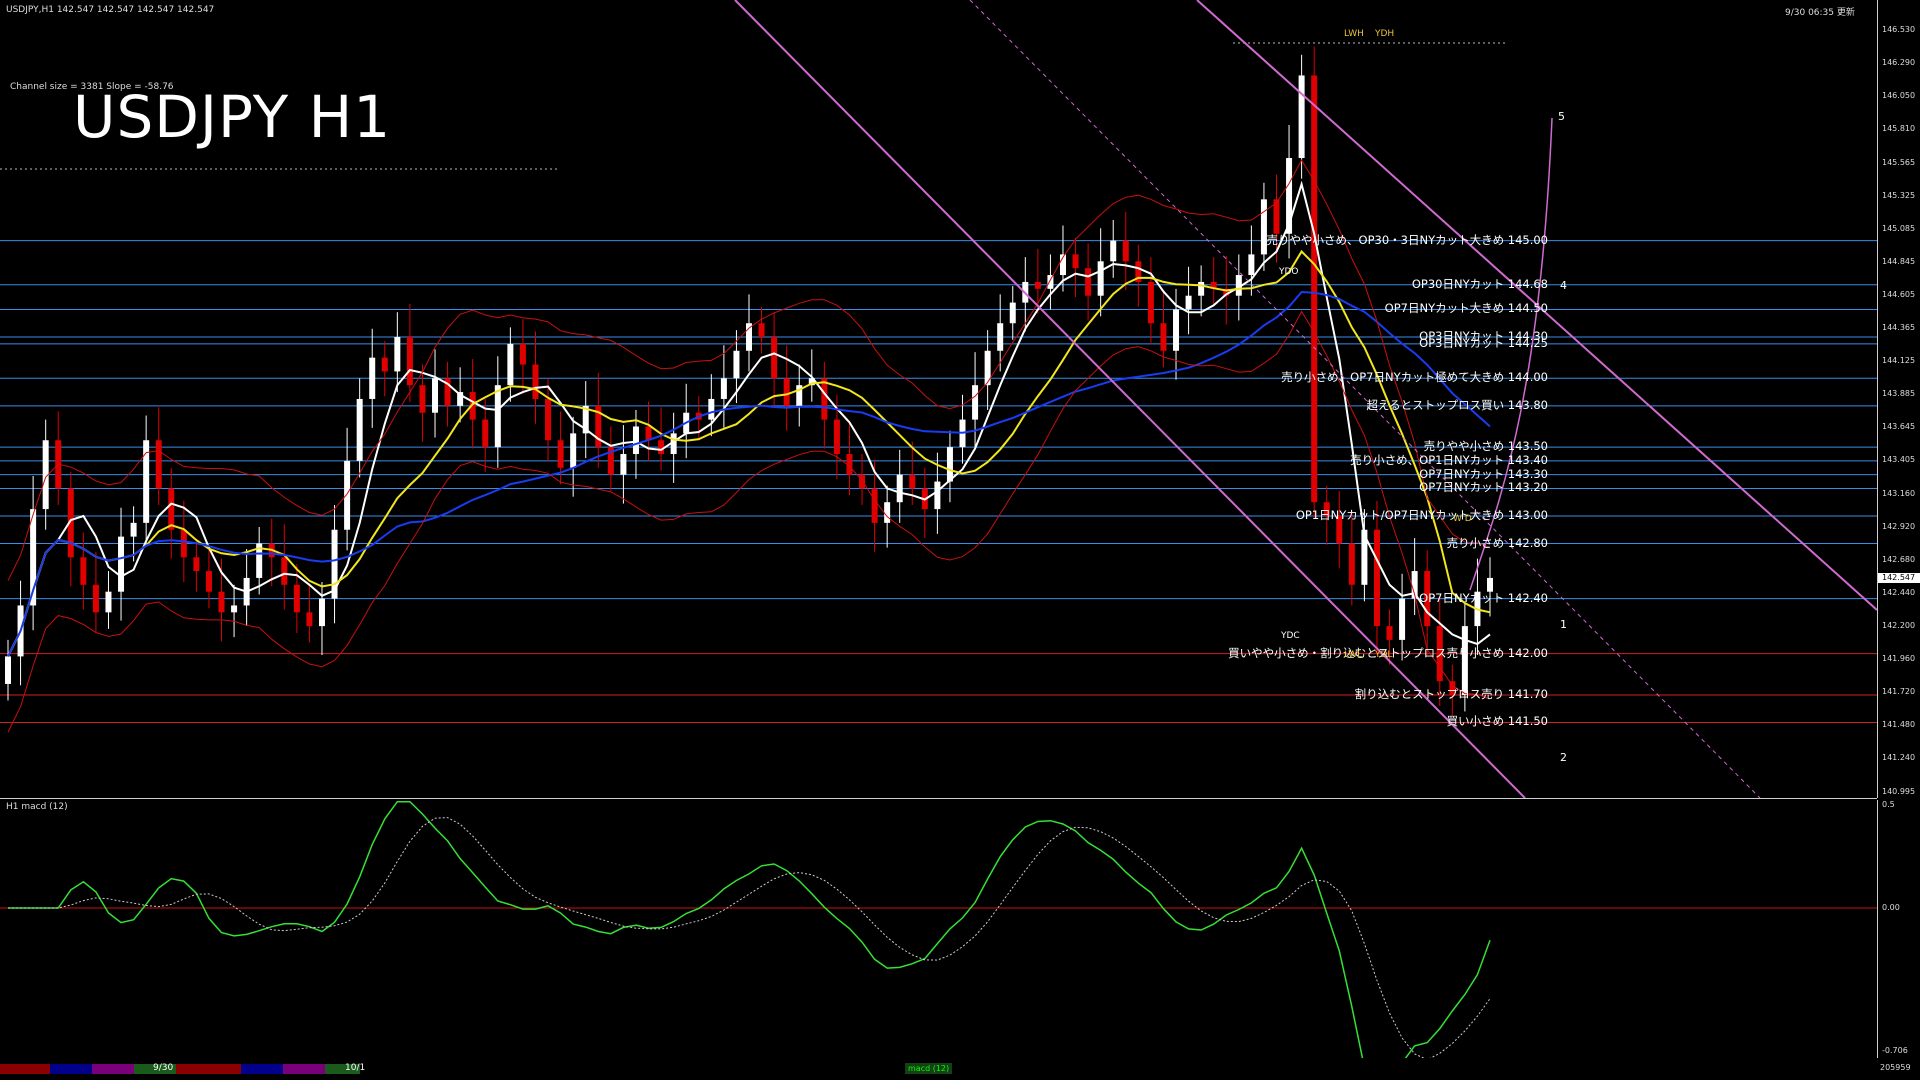 This screenshot has width=1920, height=1080. Describe the element at coordinates (1563, 285) in the screenshot. I see `wave-4: 4` at that location.